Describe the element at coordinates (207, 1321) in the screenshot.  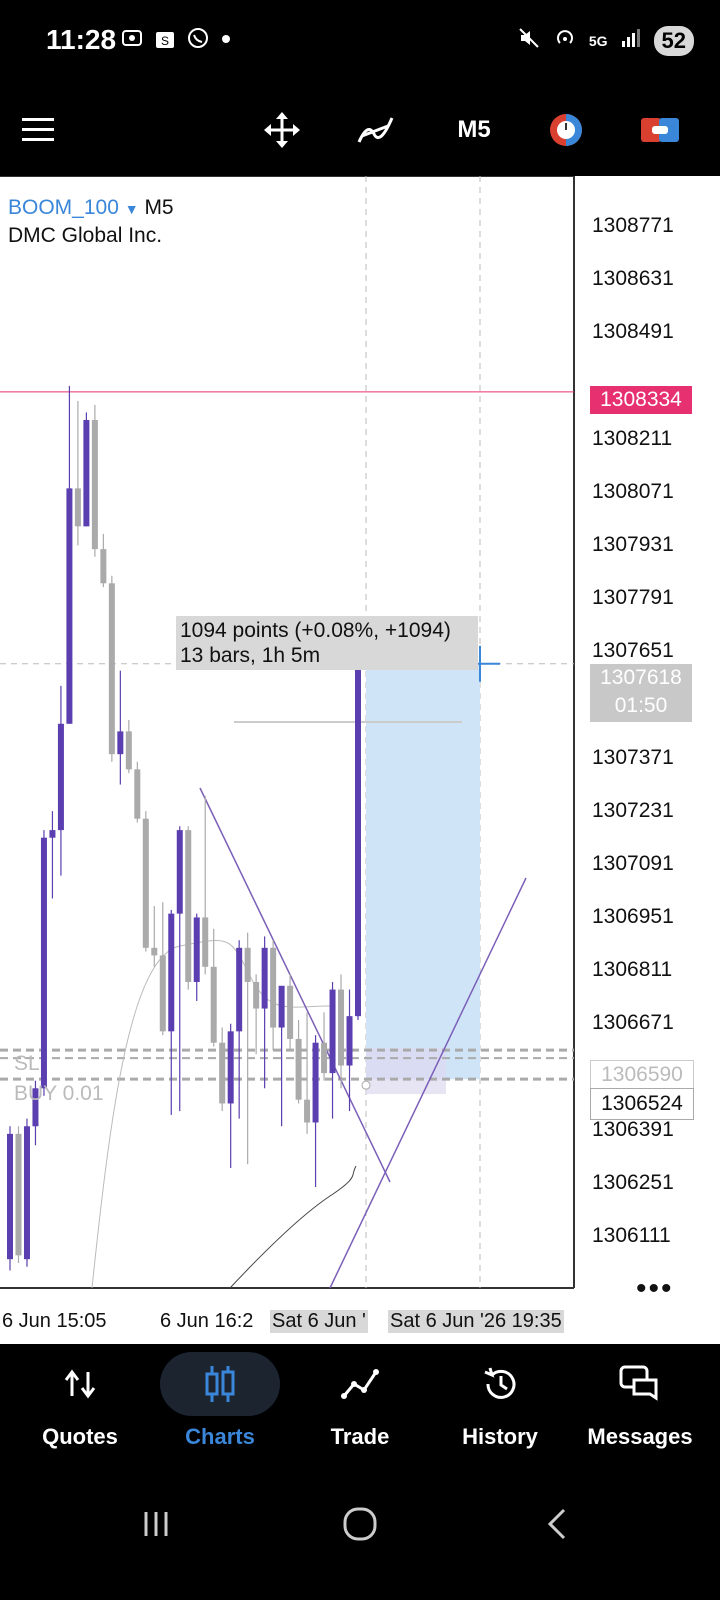
I see `x-axis-tick-label: 6 Jun 16:2` at that location.